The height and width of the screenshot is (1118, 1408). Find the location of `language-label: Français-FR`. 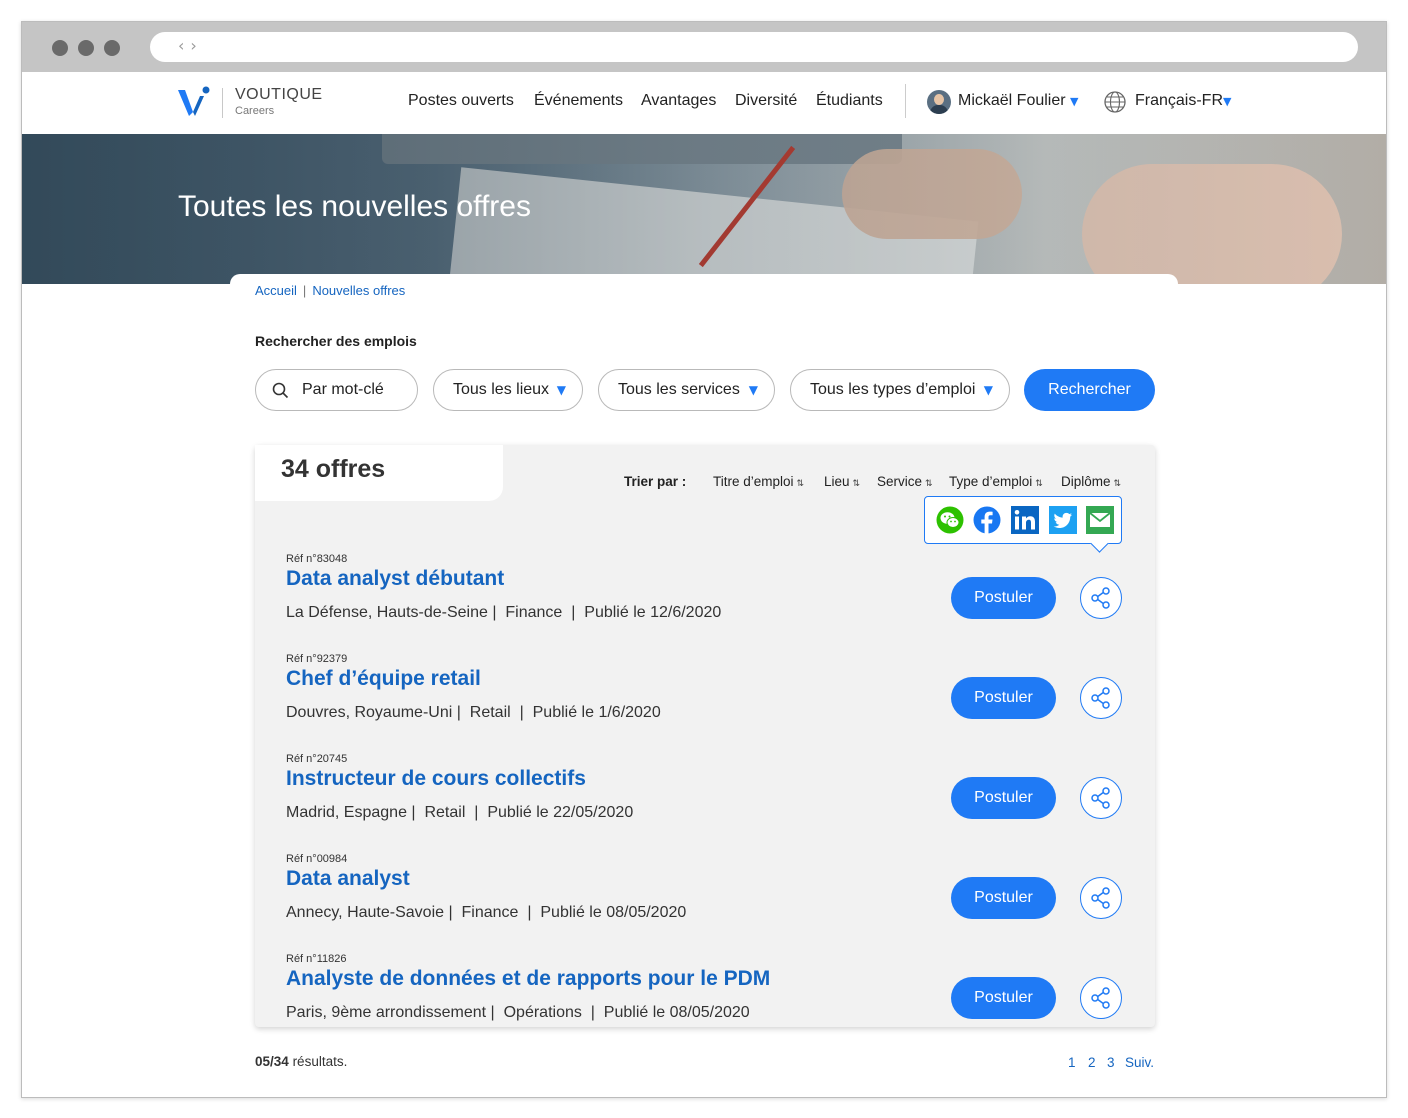

language-label: Français-FR is located at coordinates (1179, 100).